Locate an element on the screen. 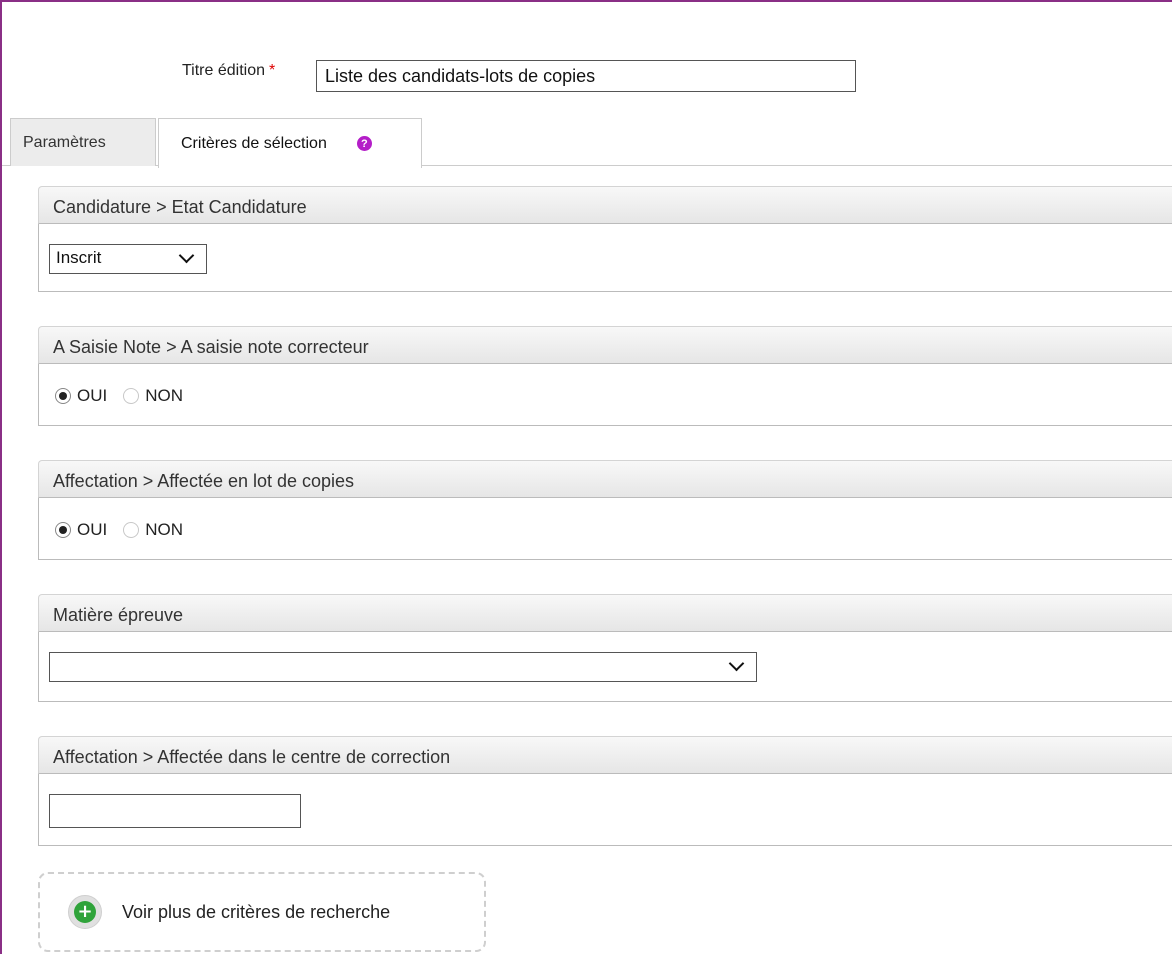 Image resolution: width=1172 pixels, height=954 pixels. panel-header-matiere: Matière épreuve is located at coordinates (605, 613).